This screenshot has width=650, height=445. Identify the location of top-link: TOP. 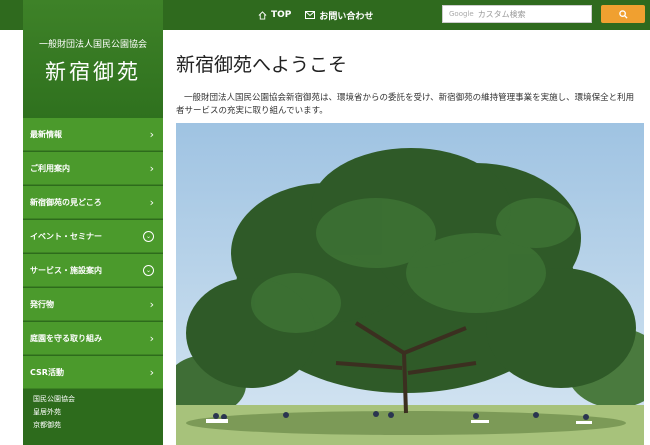
(274, 15).